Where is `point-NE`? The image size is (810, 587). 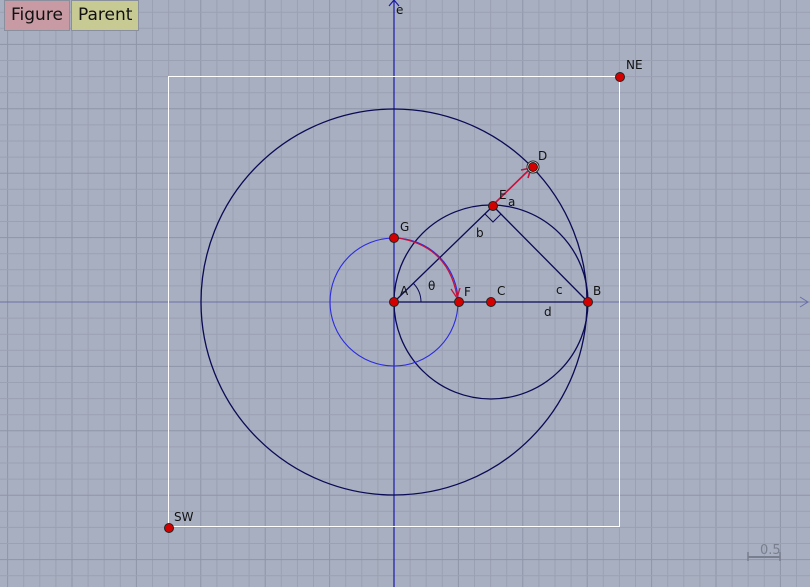 point-NE is located at coordinates (620, 77).